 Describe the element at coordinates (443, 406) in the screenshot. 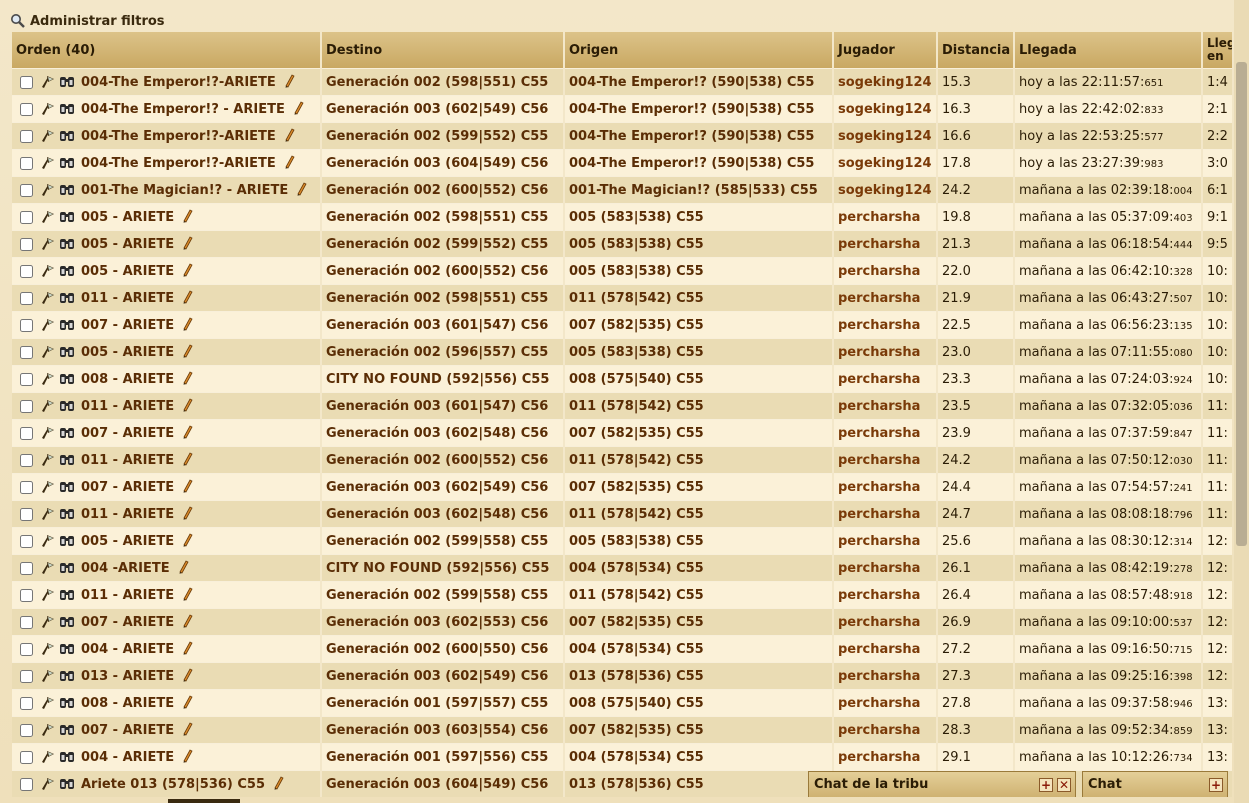

I see `destination-cell: Generación 003 (601|547) C56` at that location.